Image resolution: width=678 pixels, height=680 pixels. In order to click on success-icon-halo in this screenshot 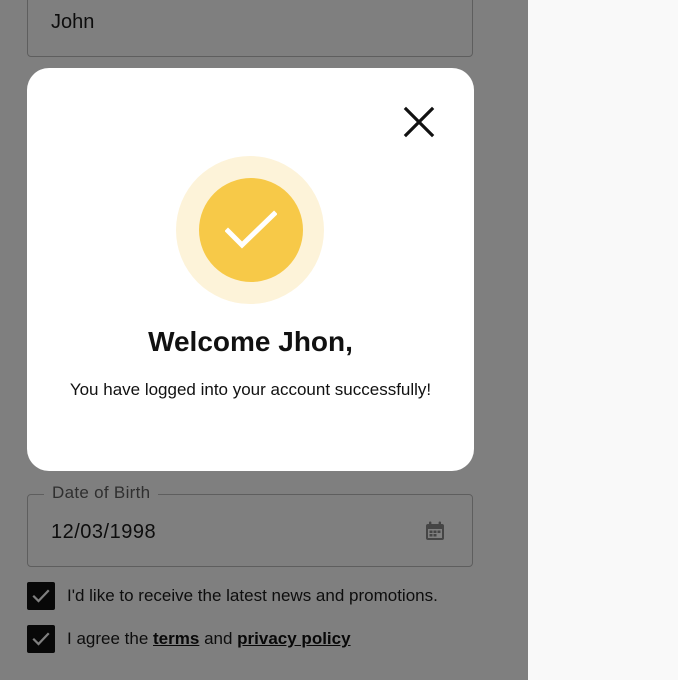, I will do `click(250, 230)`.